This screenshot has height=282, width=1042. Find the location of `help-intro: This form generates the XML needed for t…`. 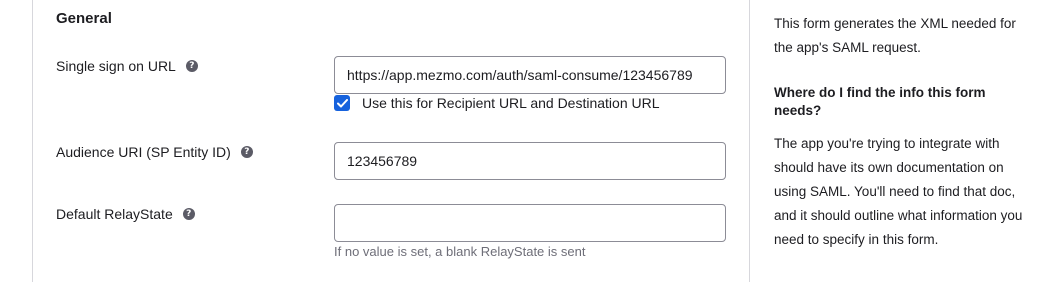

help-intro: This form generates the XML needed for t… is located at coordinates (895, 35).